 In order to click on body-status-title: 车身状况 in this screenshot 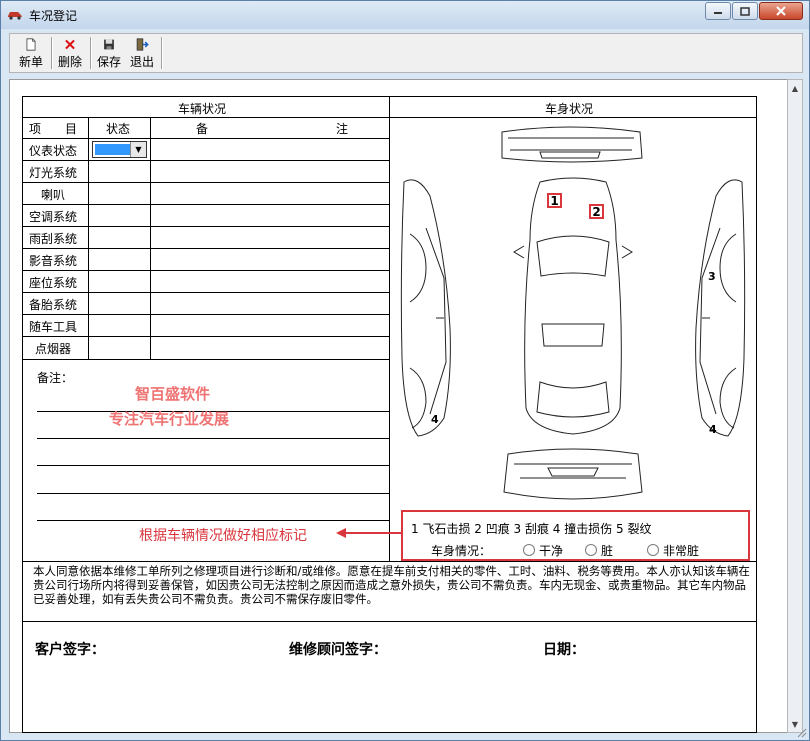, I will do `click(569, 109)`.